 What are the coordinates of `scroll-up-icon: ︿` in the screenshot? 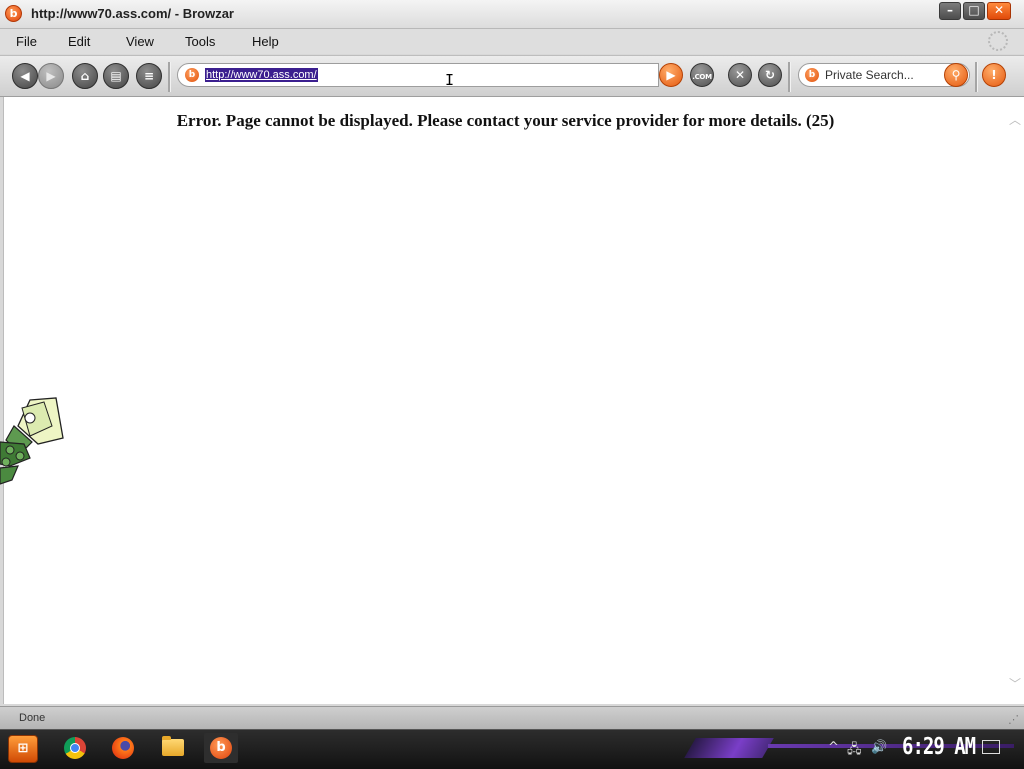 It's located at (1015, 119).